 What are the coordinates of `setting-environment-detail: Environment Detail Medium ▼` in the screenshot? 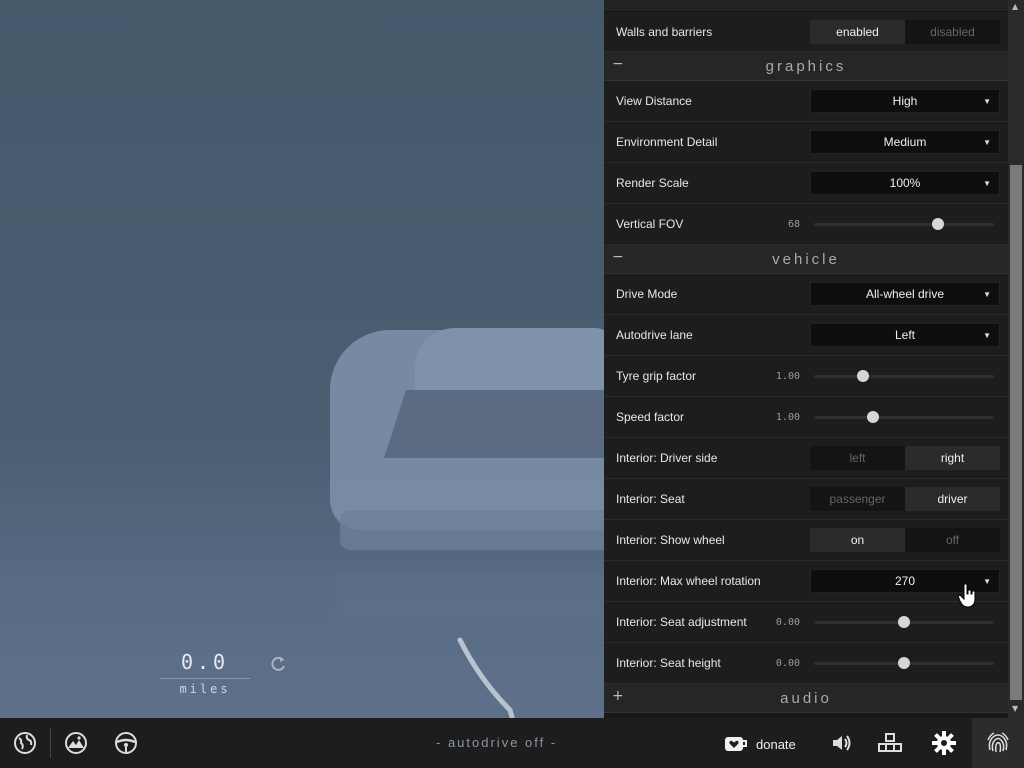 It's located at (806, 142).